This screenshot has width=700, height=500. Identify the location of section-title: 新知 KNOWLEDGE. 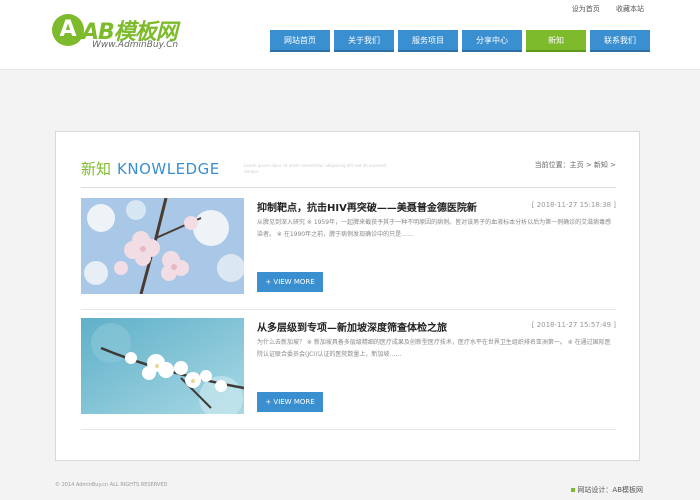
(150, 168).